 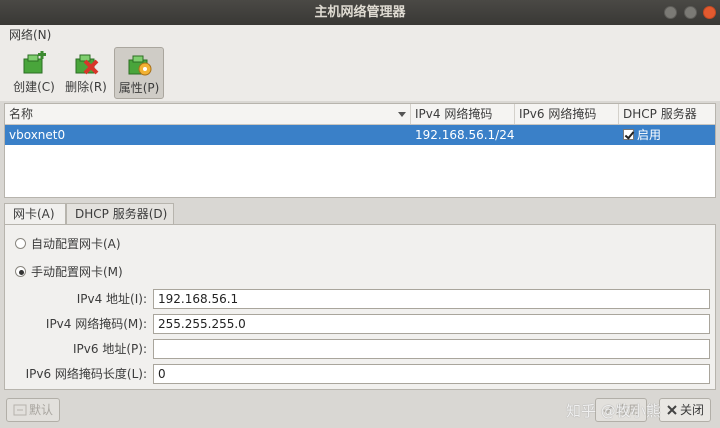 What do you see at coordinates (672, 410) in the screenshot?
I see `close-icon` at bounding box center [672, 410].